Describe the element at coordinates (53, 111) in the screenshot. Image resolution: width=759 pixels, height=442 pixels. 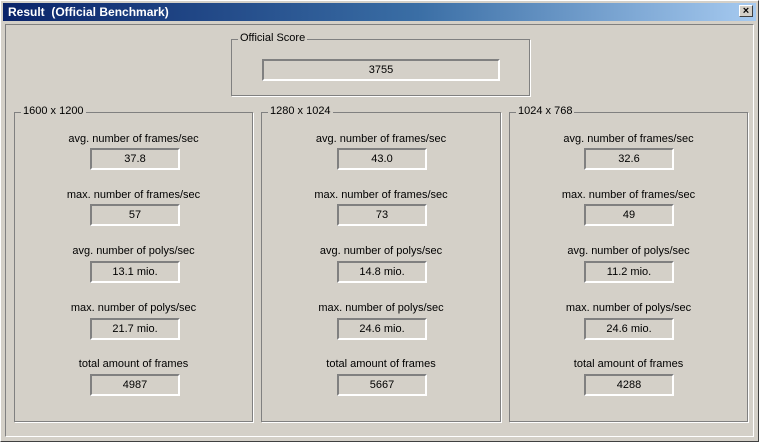
I see `resolution-legend: 1600 x 1200` at that location.